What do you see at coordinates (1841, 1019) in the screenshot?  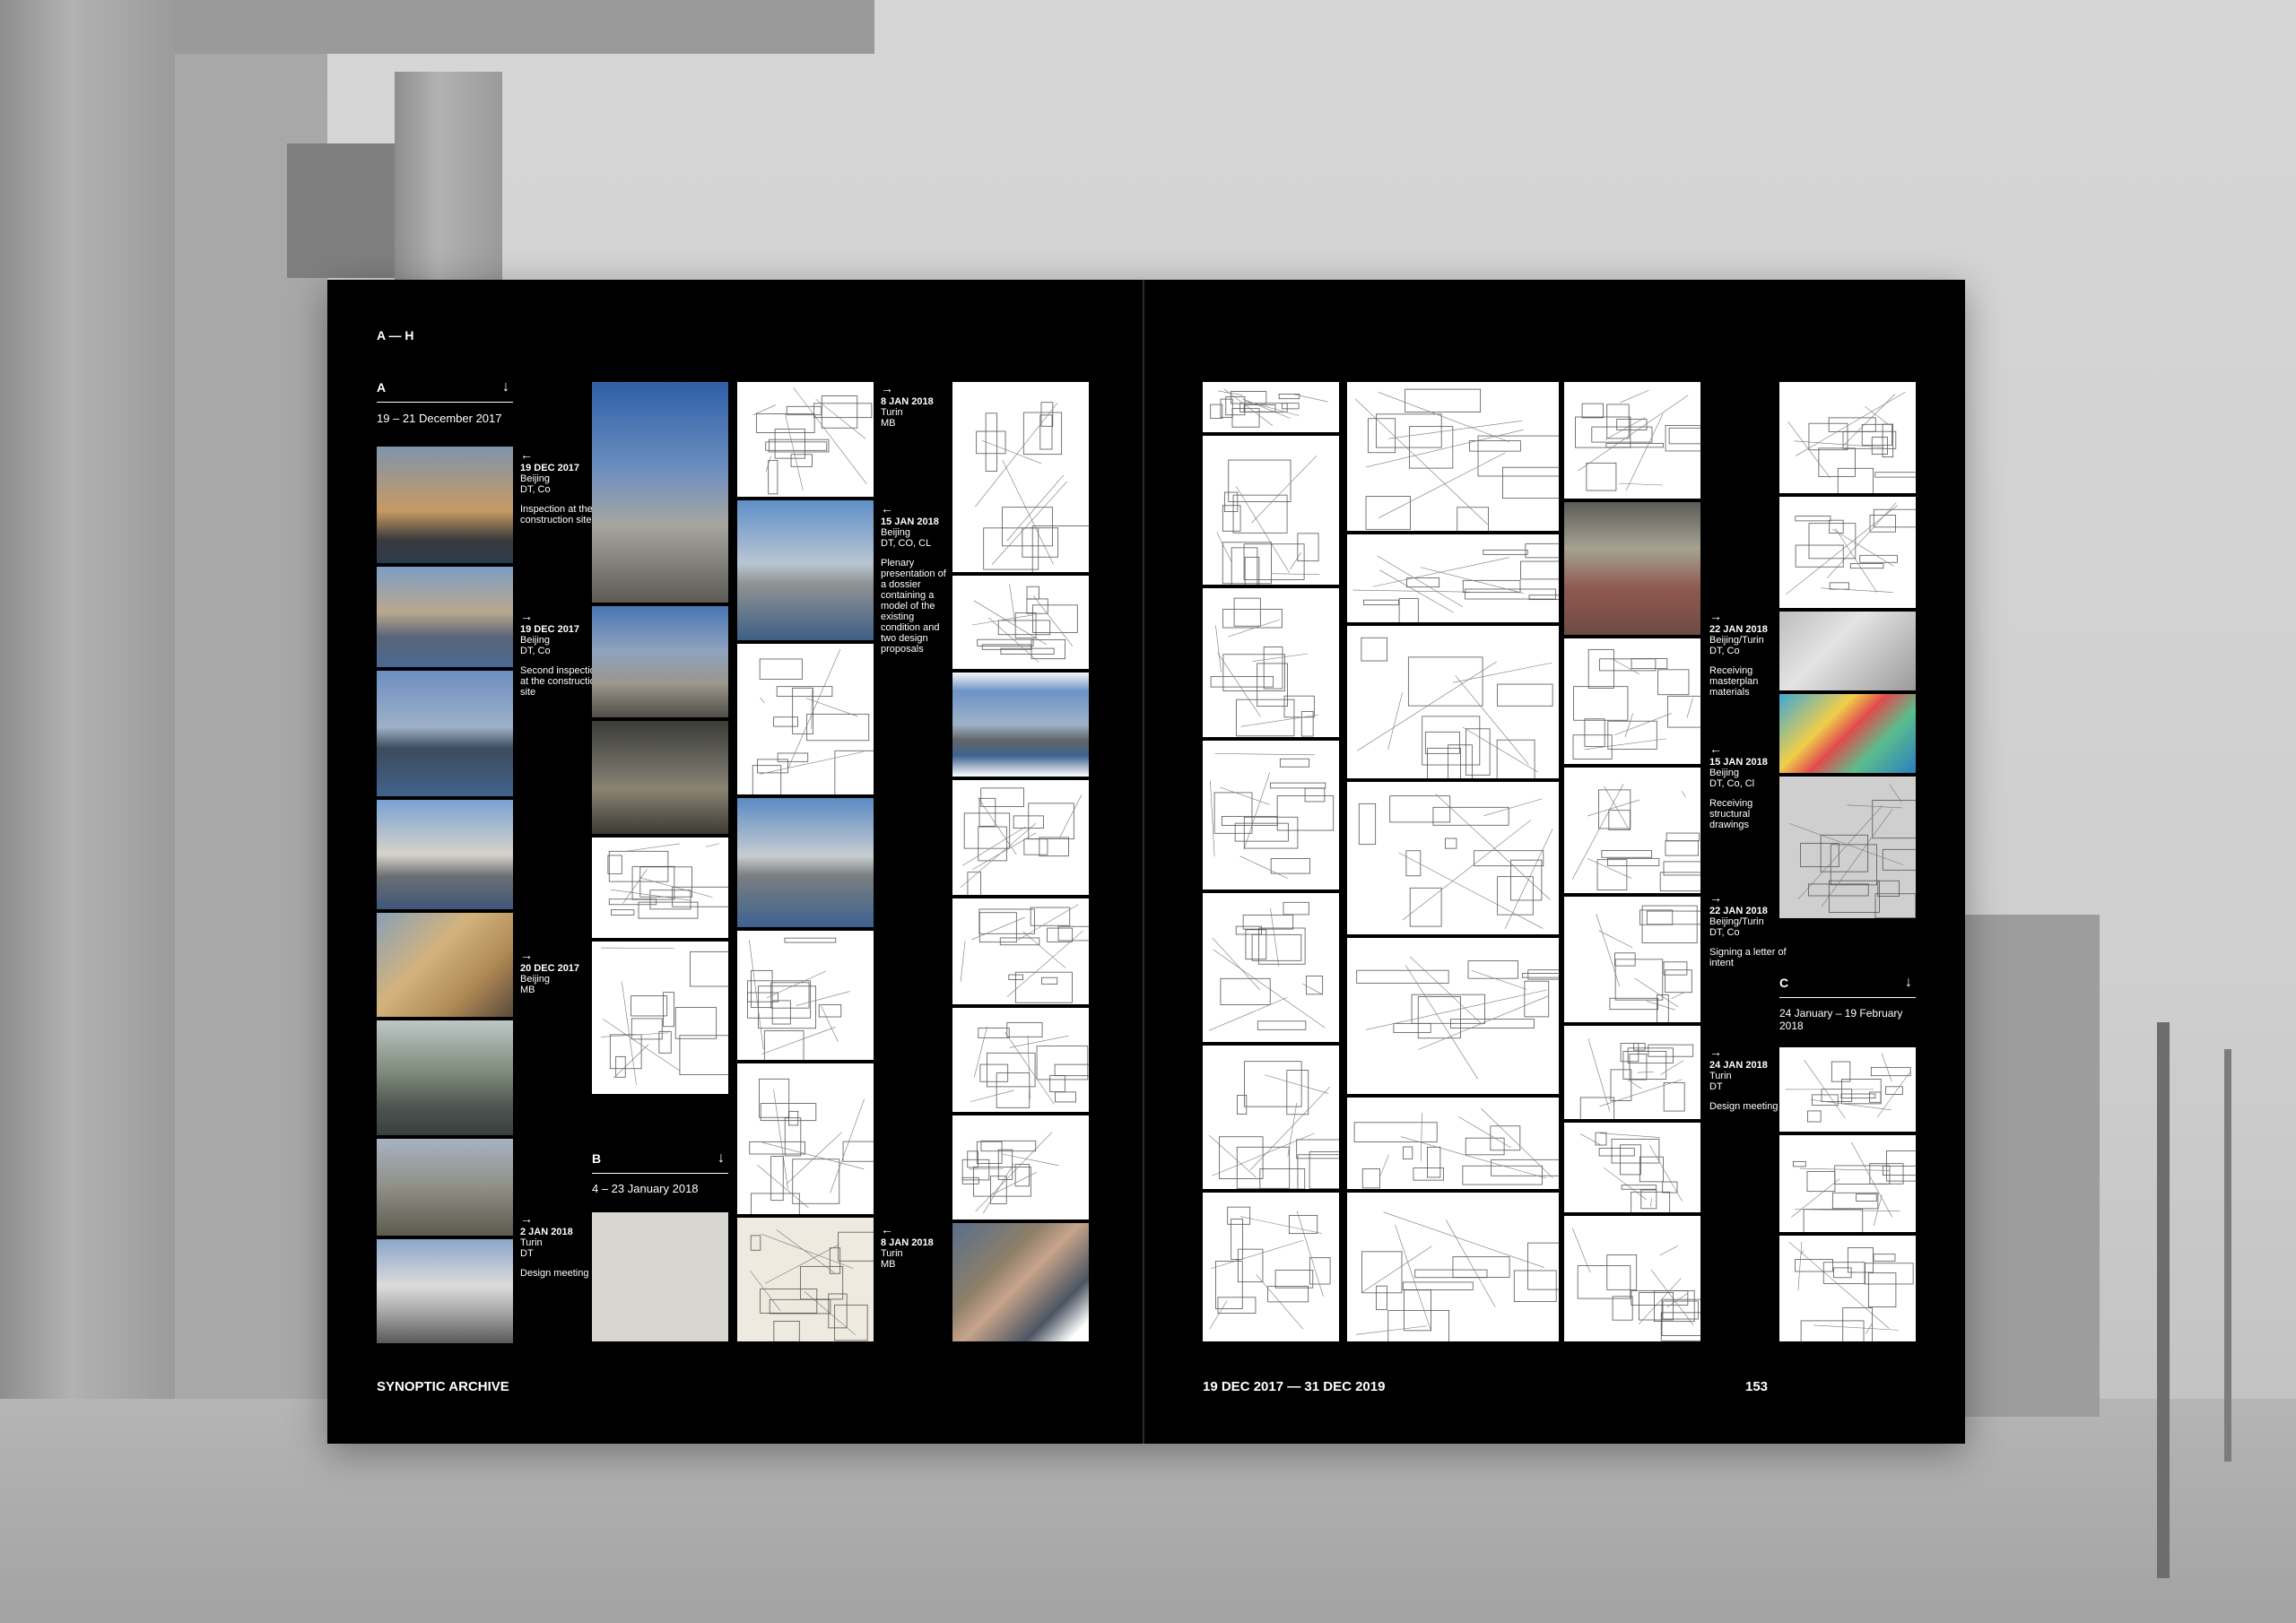 I see `section-c-dates: 24 January – 19 February 2018` at bounding box center [1841, 1019].